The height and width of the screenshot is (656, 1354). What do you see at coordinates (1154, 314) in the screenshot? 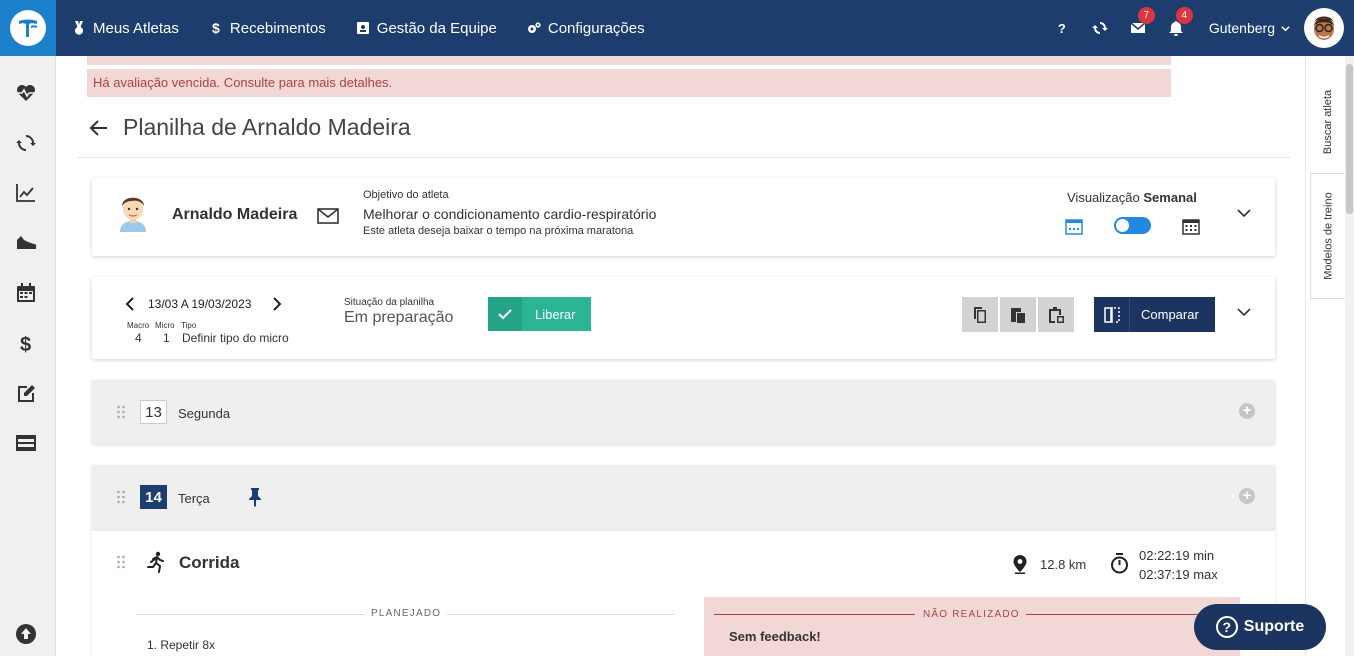
I see `compare-button: Comparar` at bounding box center [1154, 314].